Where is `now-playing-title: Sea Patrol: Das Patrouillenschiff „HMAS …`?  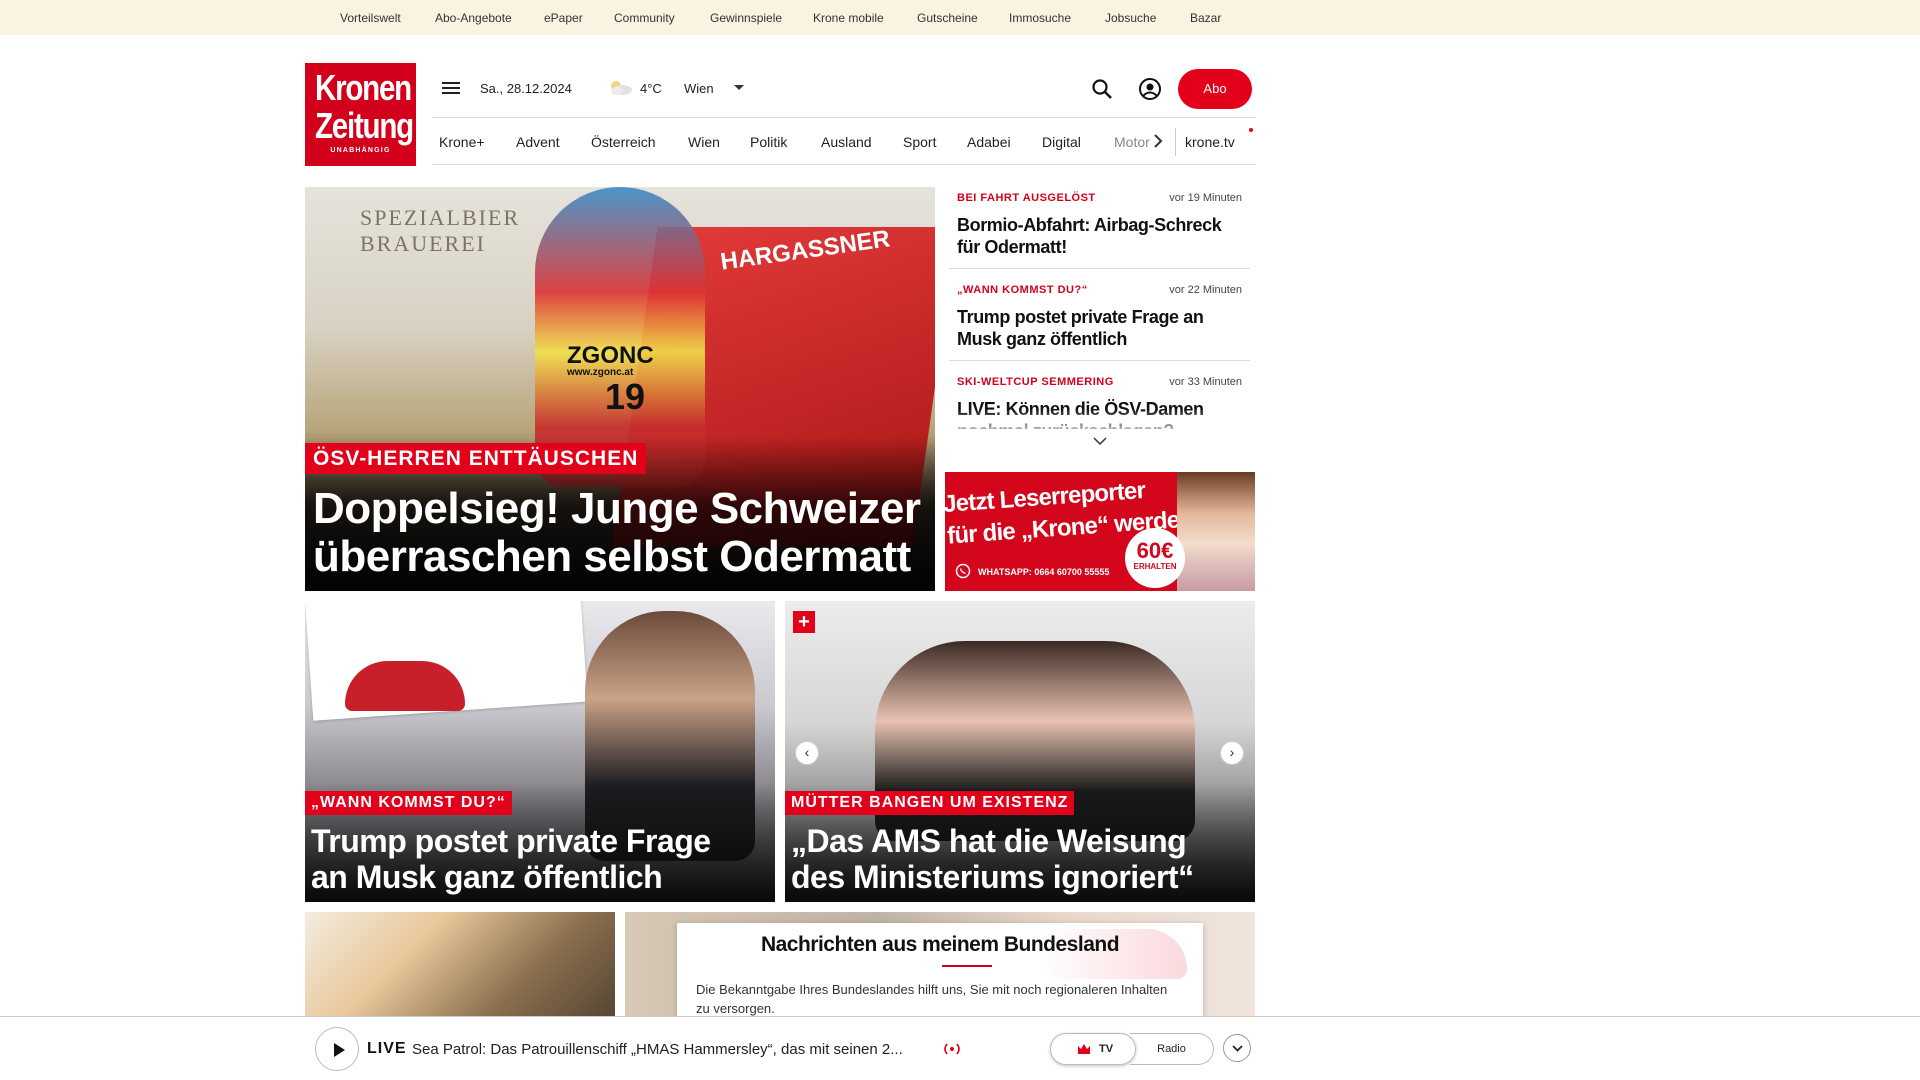 now-playing-title: Sea Patrol: Das Patrouillenschiff „HMAS … is located at coordinates (657, 1049).